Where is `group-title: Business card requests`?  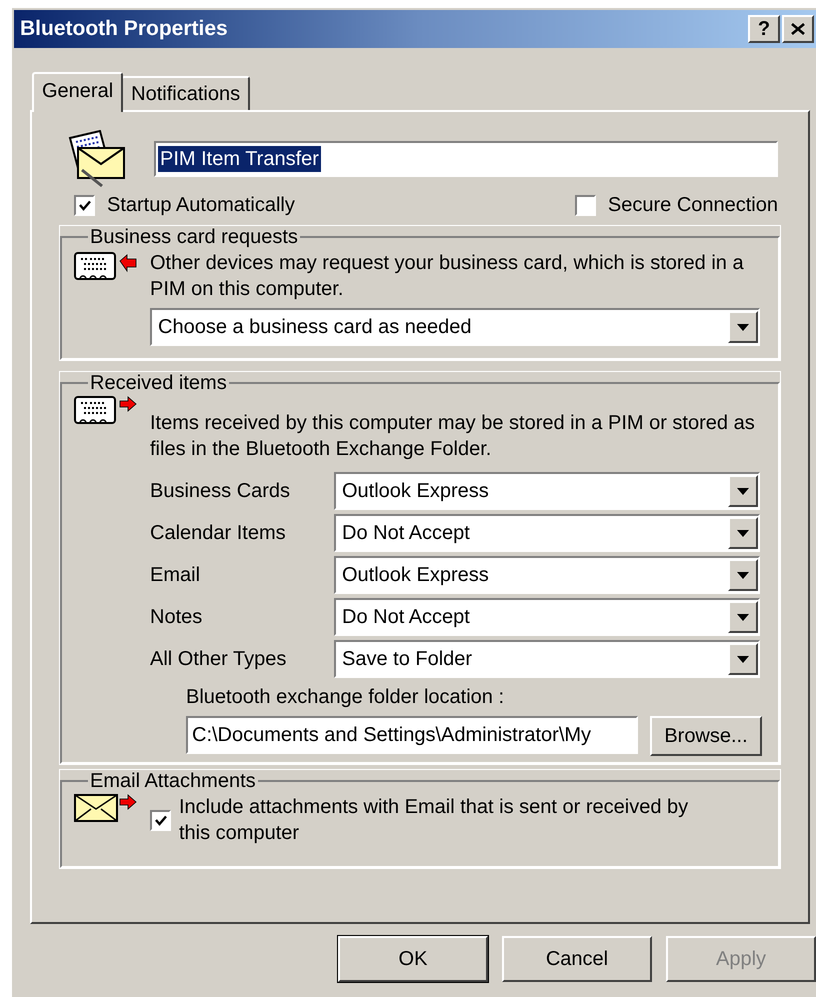
group-title: Business card requests is located at coordinates (194, 237).